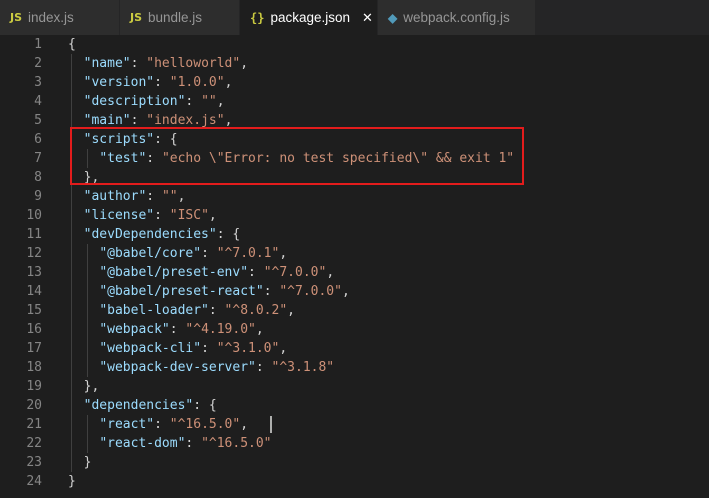  Describe the element at coordinates (34, 234) in the screenshot. I see `line-number: 11` at that location.